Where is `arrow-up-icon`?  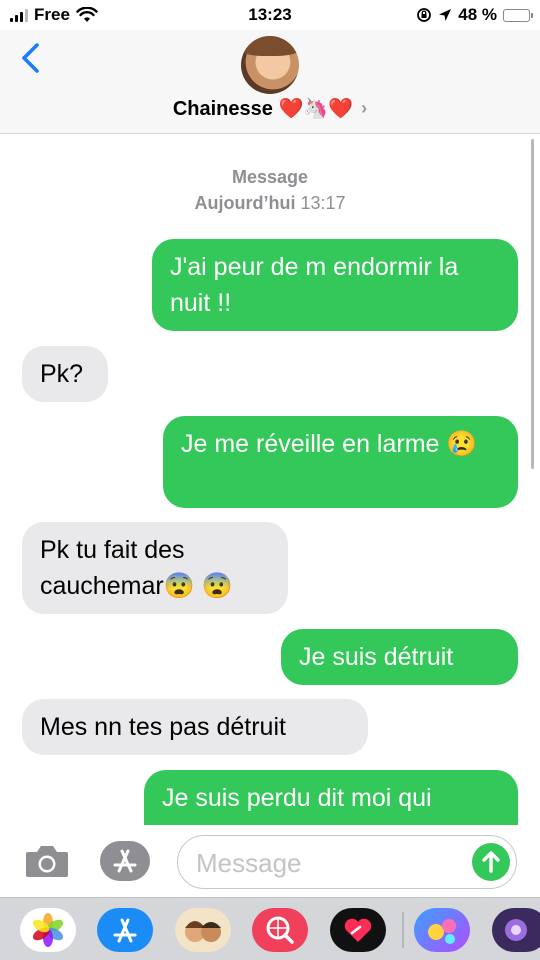 arrow-up-icon is located at coordinates (491, 862).